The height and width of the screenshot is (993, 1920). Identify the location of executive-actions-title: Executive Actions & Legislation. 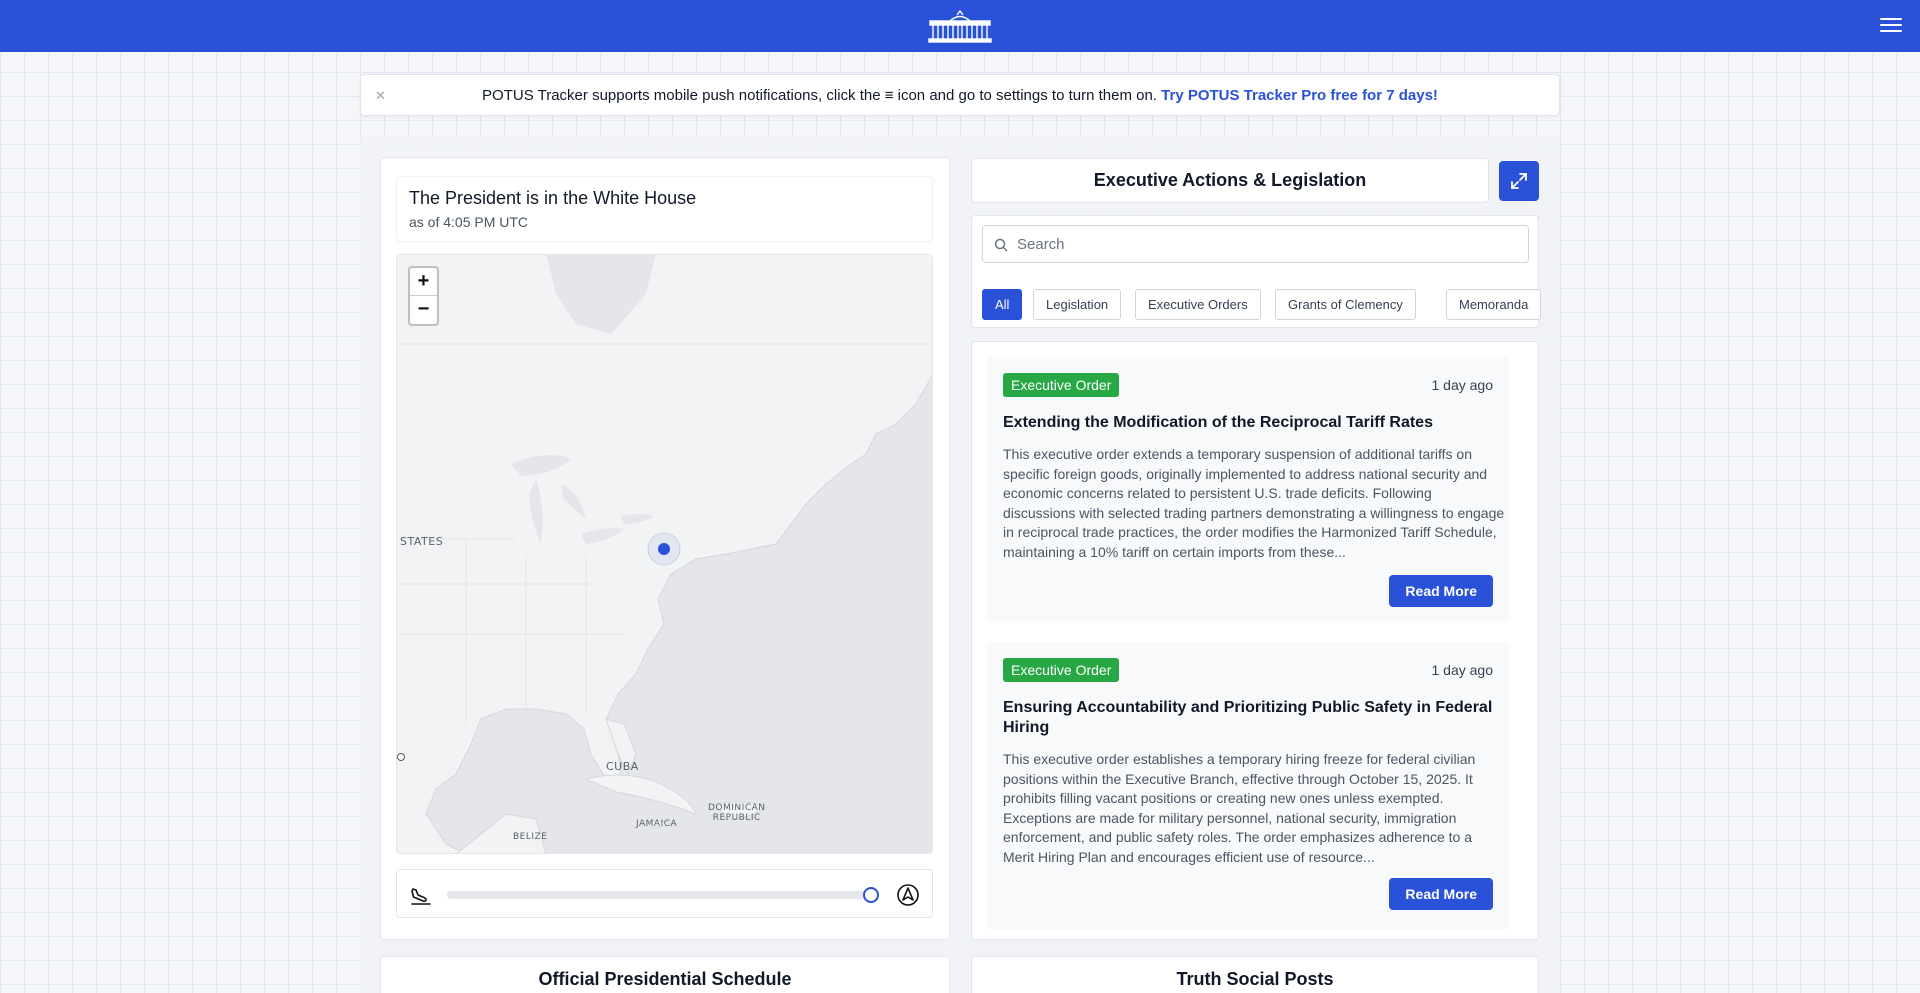
(1230, 180).